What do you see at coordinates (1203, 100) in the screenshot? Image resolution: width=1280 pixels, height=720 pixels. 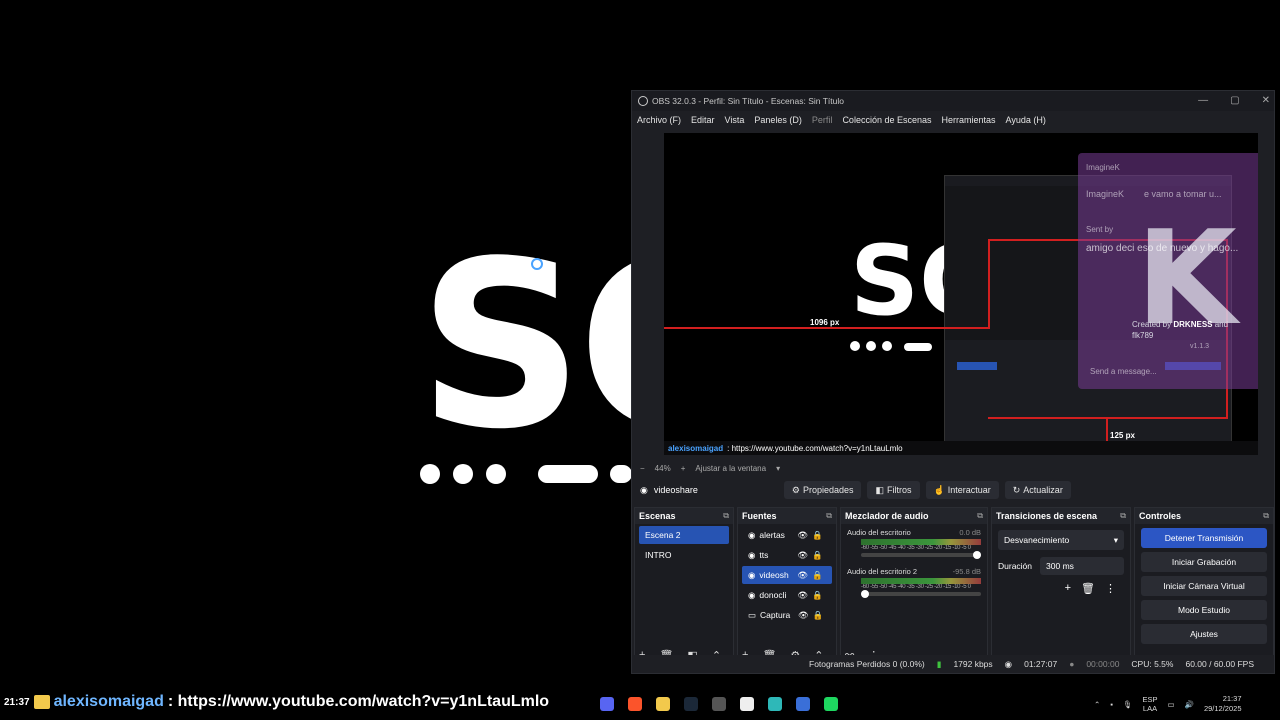 I see `minimize-button: —` at bounding box center [1203, 100].